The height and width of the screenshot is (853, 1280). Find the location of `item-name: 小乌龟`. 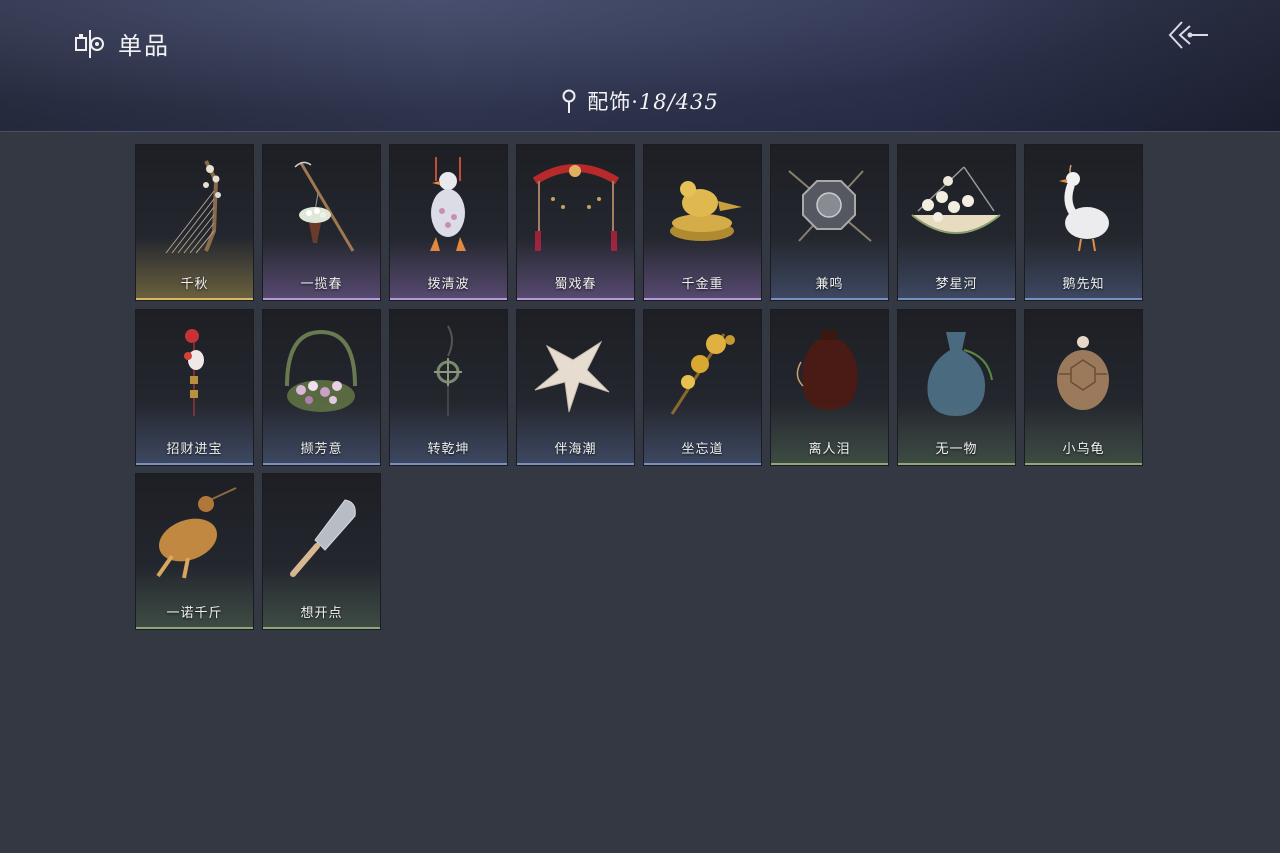

item-name: 小乌龟 is located at coordinates (1083, 449).